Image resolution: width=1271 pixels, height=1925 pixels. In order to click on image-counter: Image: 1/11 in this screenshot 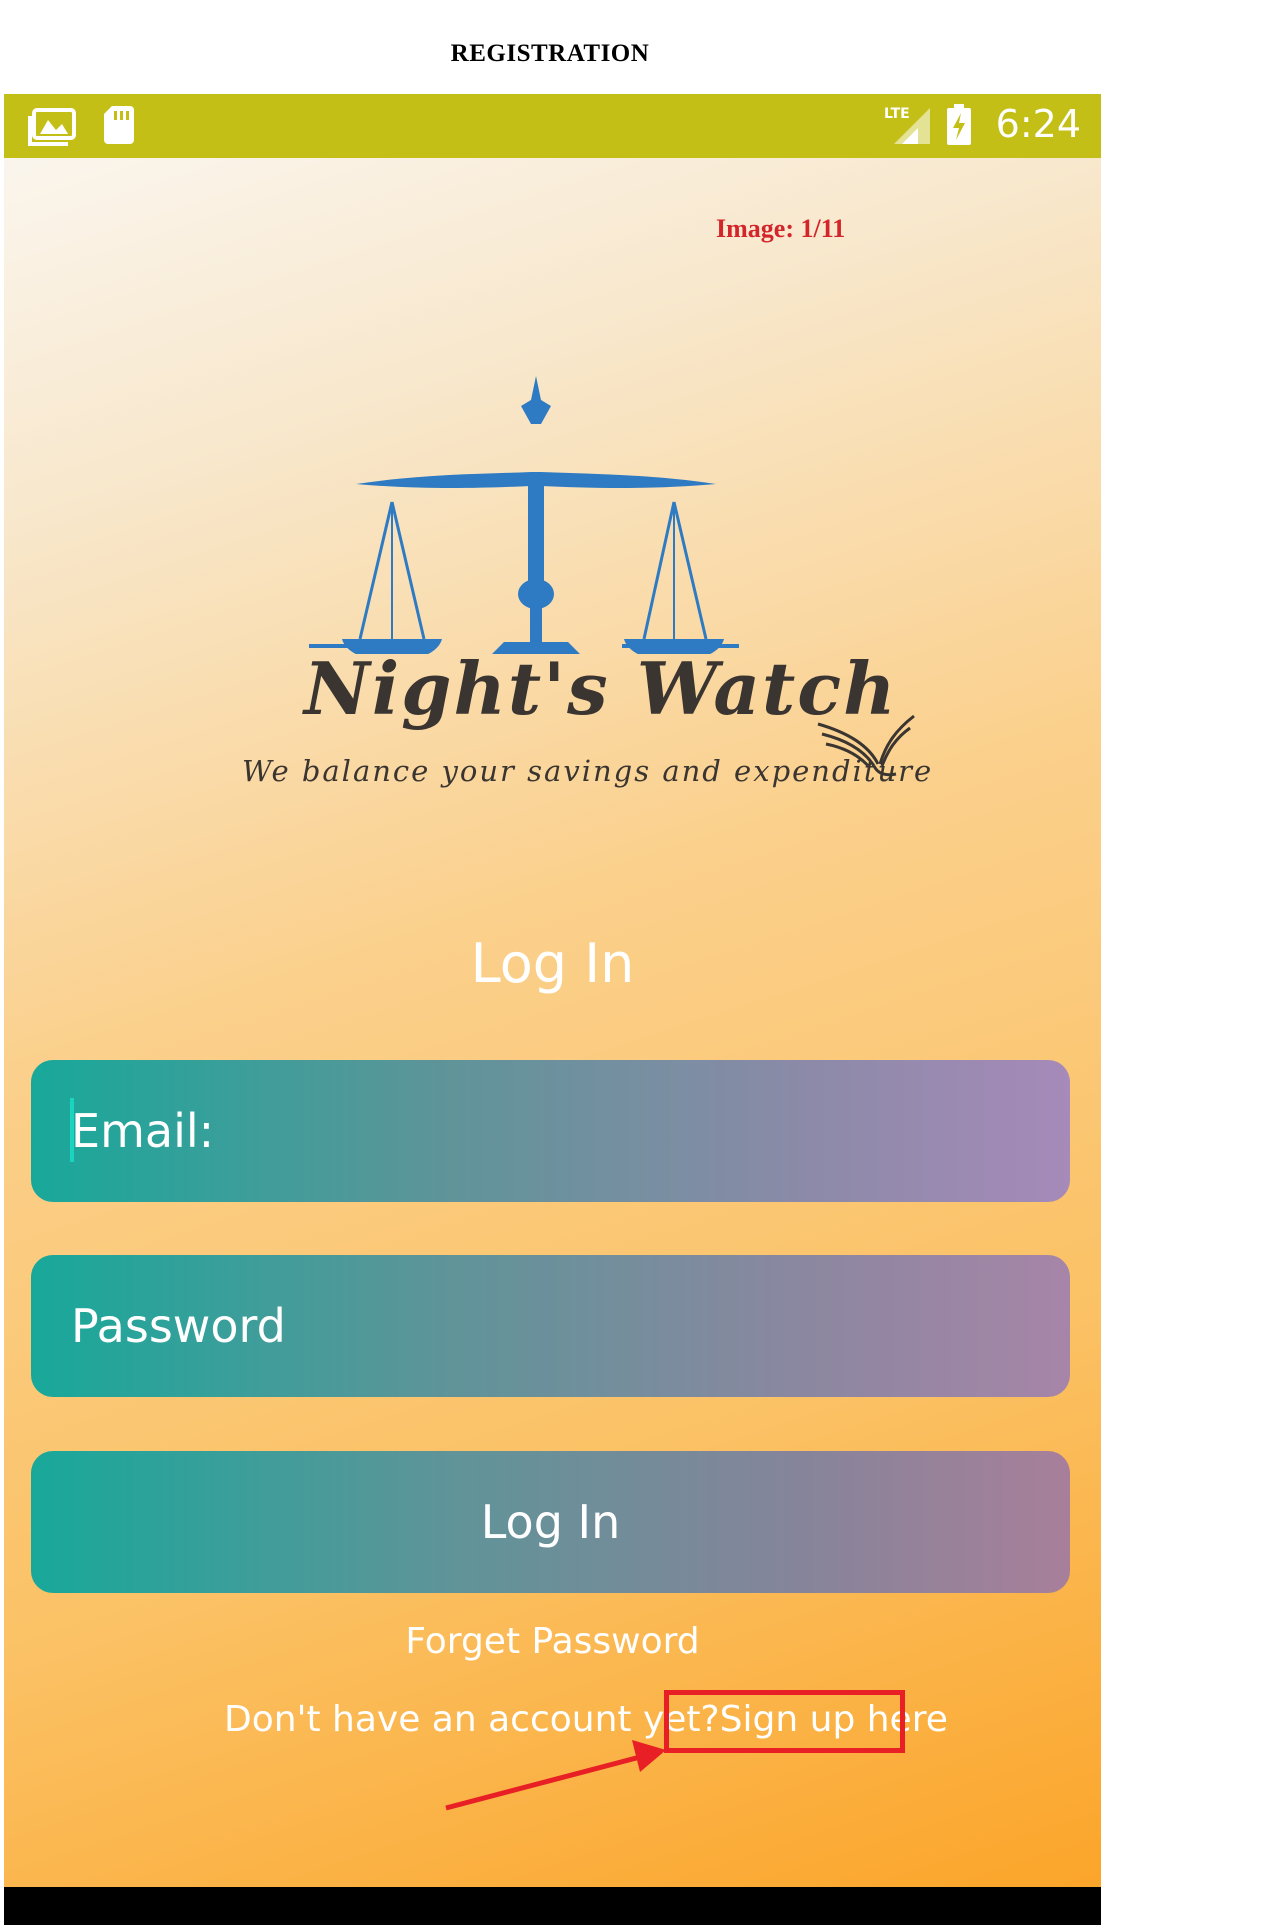, I will do `click(781, 228)`.